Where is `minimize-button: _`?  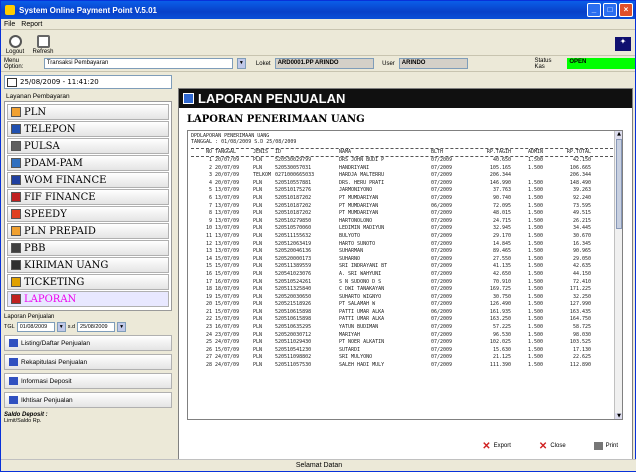 minimize-button: _ is located at coordinates (594, 10).